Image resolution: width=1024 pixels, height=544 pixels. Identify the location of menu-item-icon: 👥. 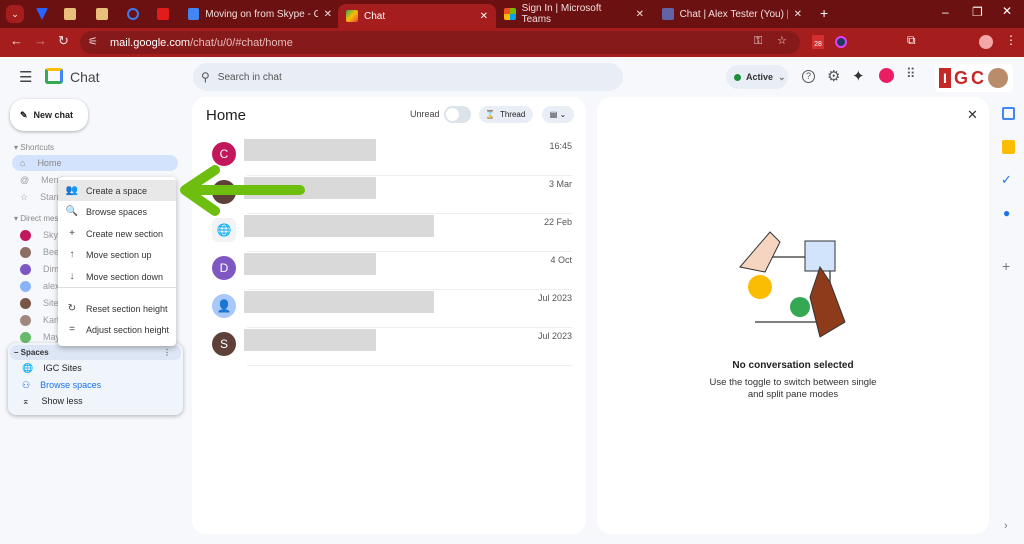
(72, 190).